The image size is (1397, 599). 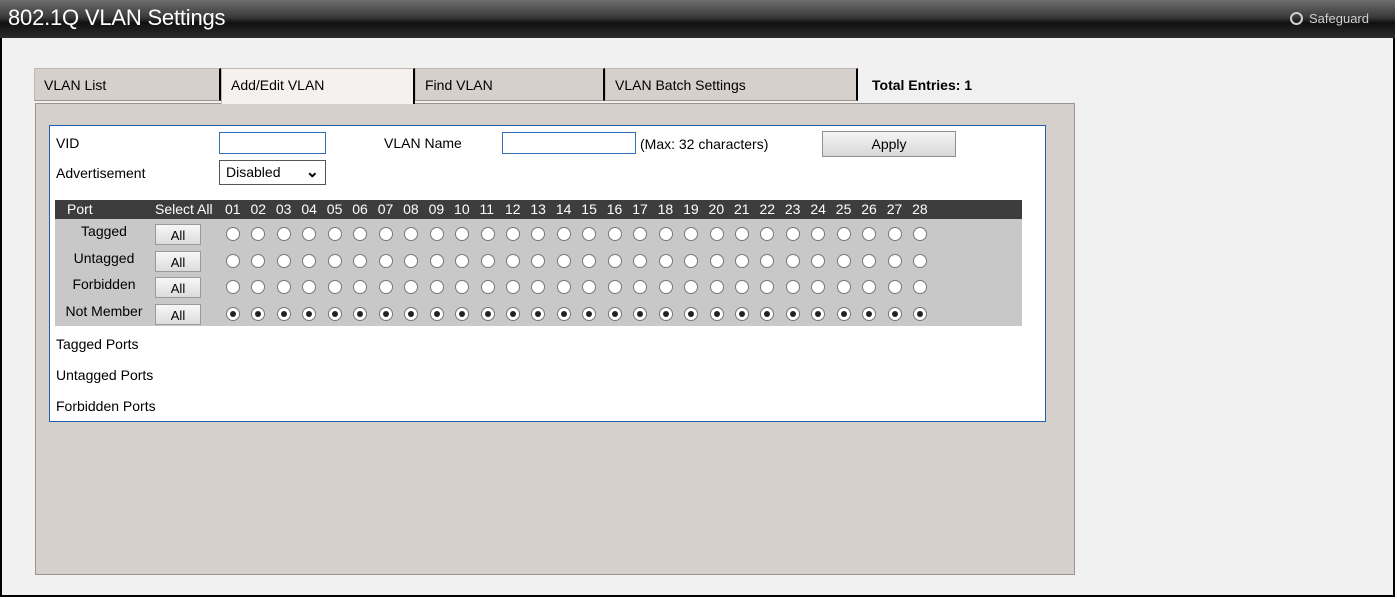 I want to click on select-all-forbidden-button: All, so click(x=178, y=287).